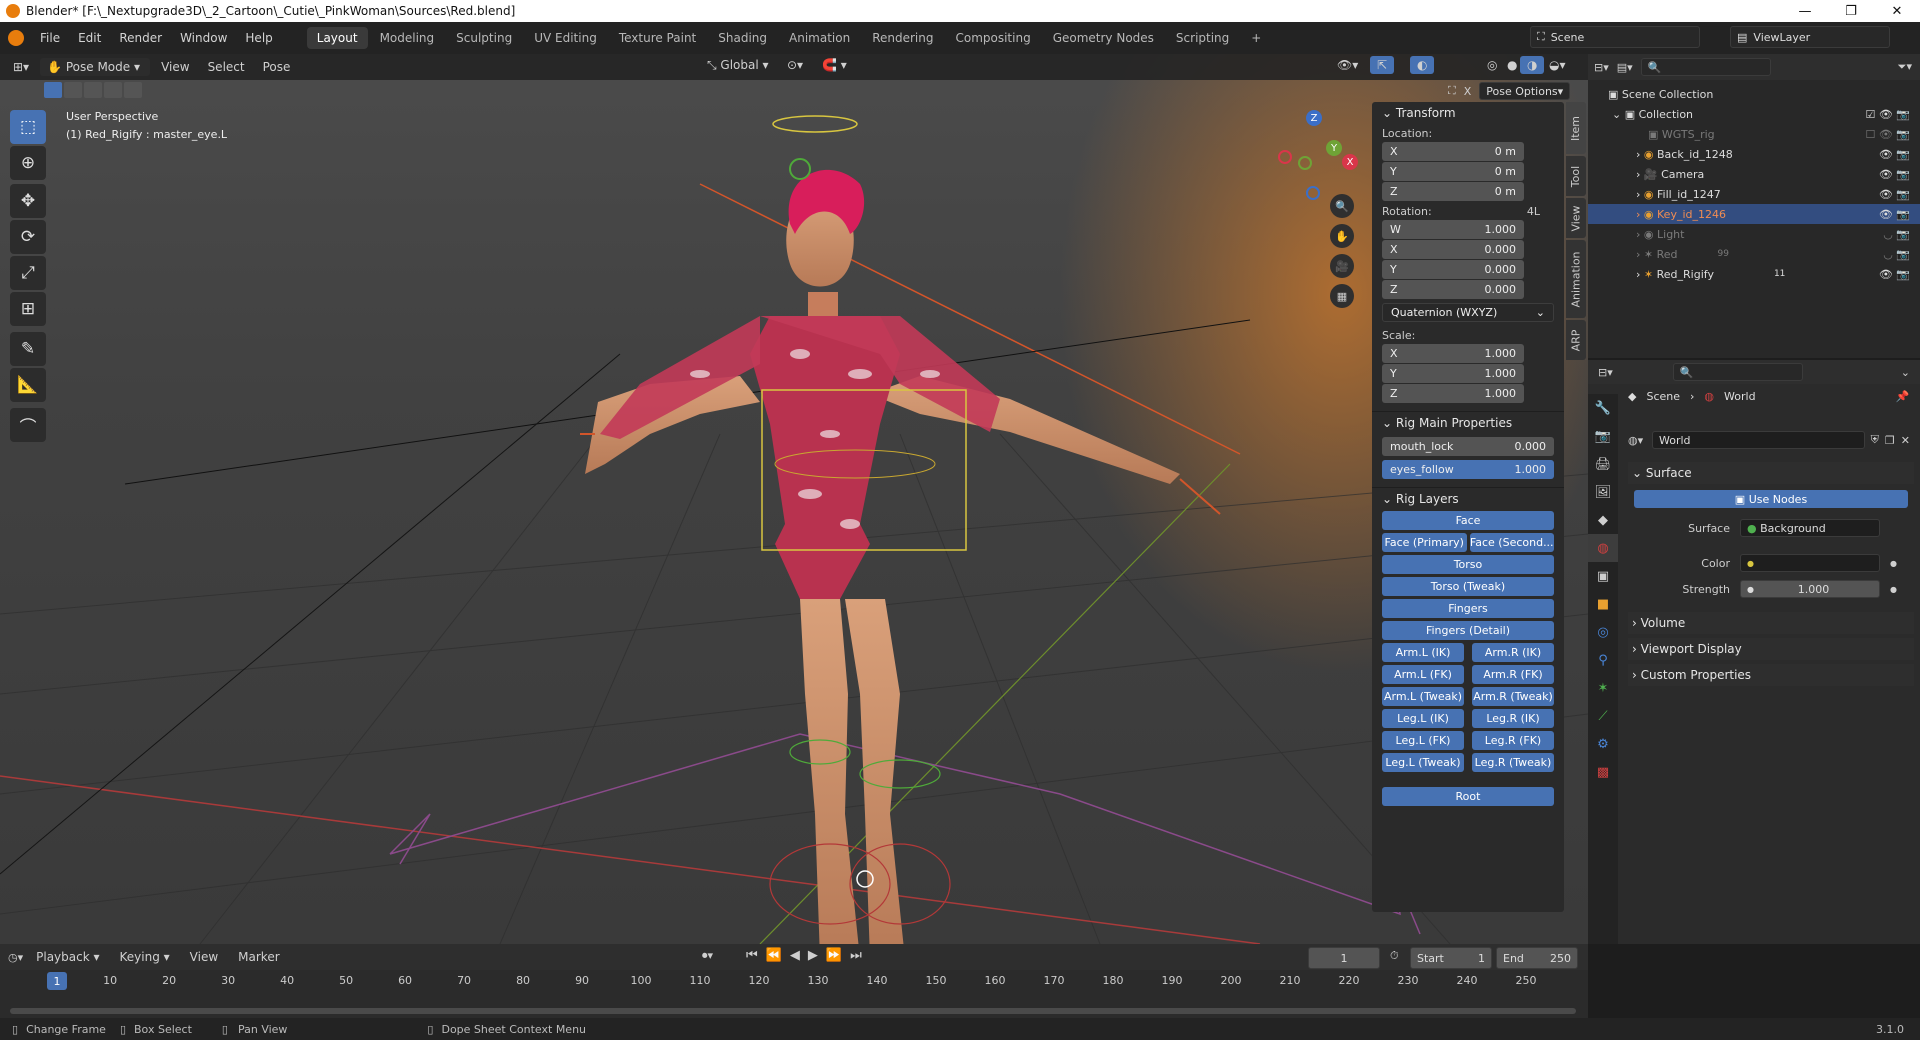 The height and width of the screenshot is (1040, 1920). What do you see at coordinates (819, 38) in the screenshot?
I see `workspace-tab-animation: Animation` at bounding box center [819, 38].